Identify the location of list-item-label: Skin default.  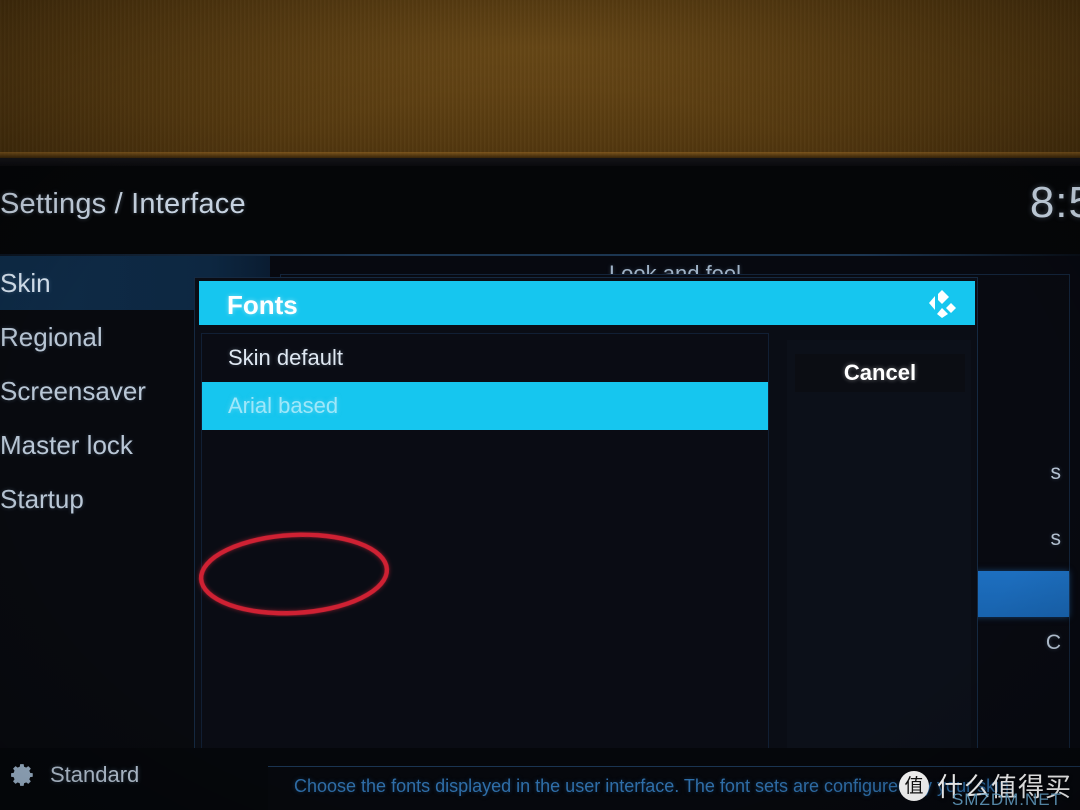
(285, 357).